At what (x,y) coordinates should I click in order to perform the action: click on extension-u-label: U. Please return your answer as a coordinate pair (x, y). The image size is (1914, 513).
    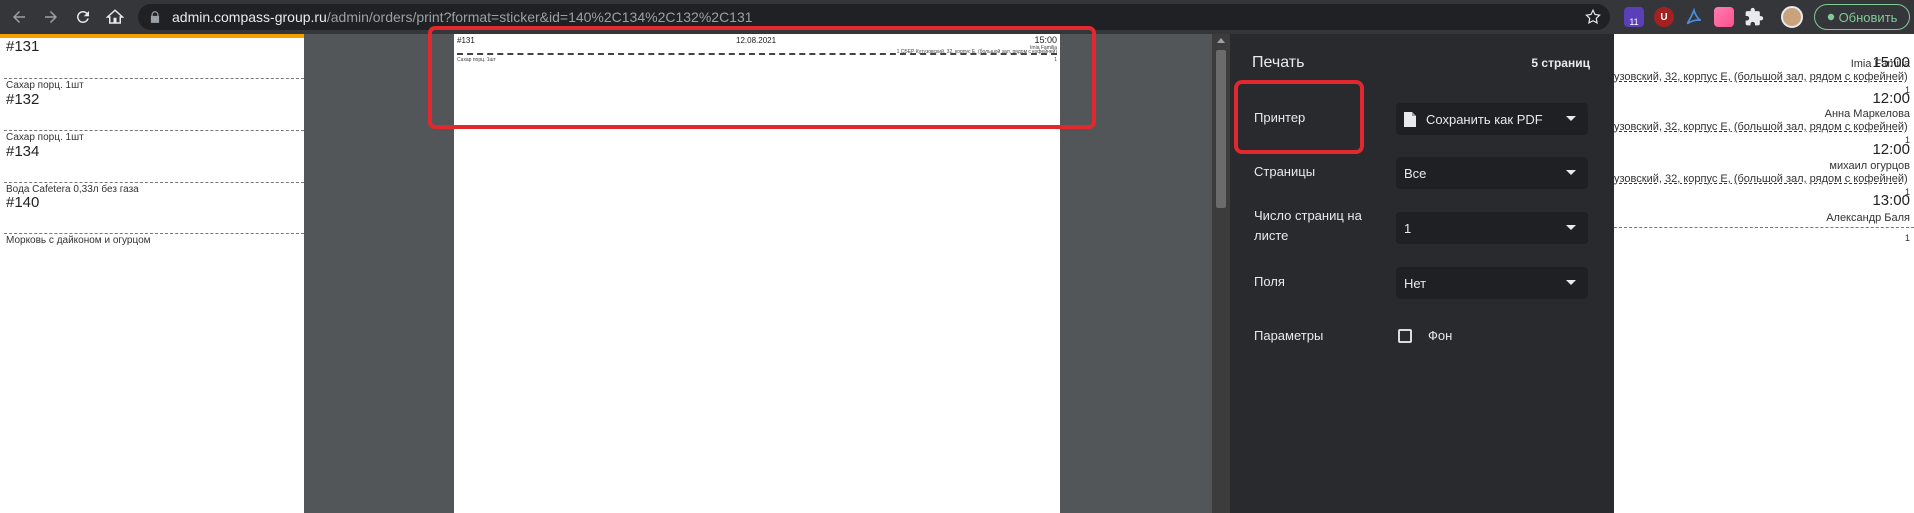
    Looking at the image, I should click on (1664, 17).